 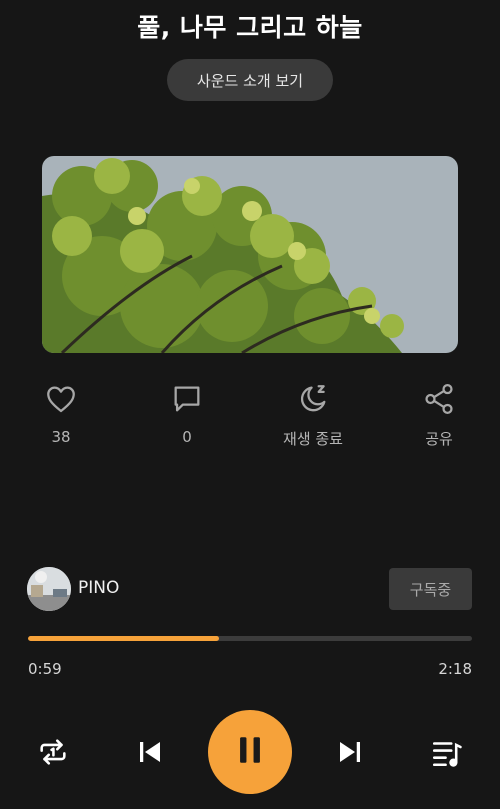 I want to click on playlist-icon, so click(x=447, y=754).